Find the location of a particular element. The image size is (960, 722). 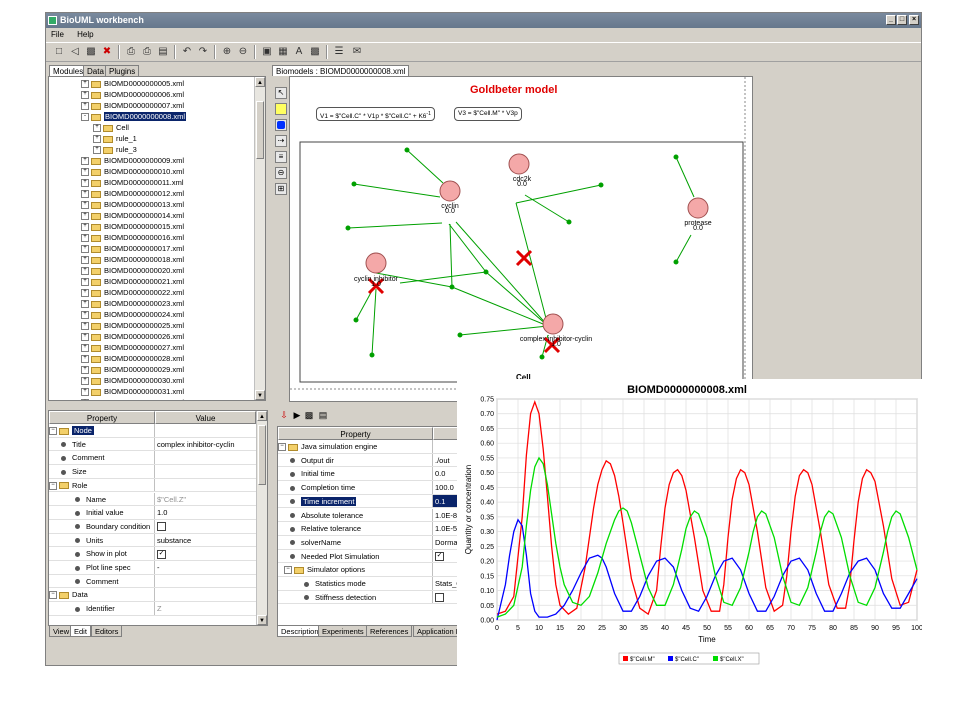

property-value-cell: ./out is located at coordinates (445, 460).